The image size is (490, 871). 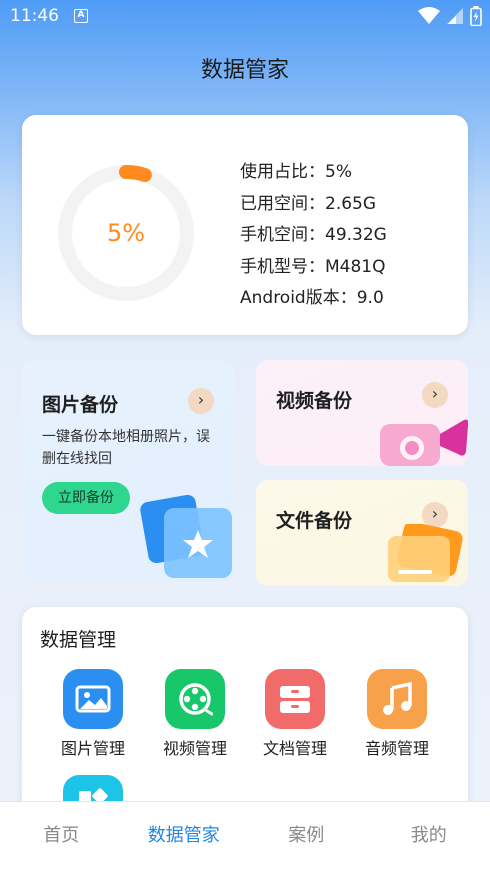 What do you see at coordinates (296, 172) in the screenshot?
I see `usage-ratio: 使用占比：5%` at bounding box center [296, 172].